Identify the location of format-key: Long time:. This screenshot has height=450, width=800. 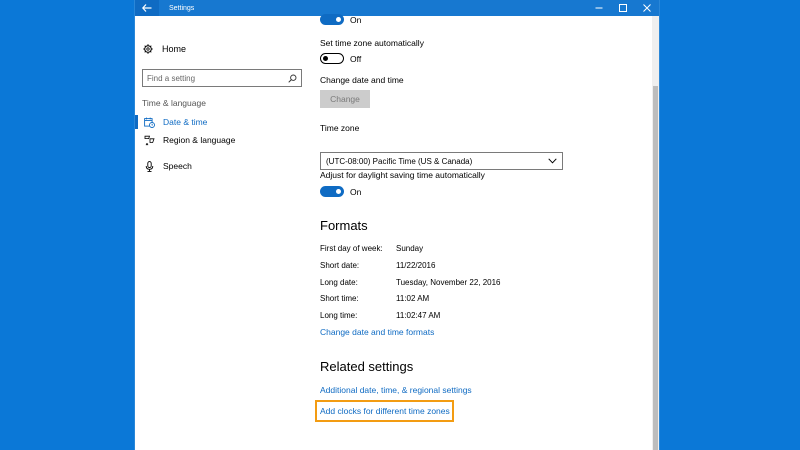
(339, 315).